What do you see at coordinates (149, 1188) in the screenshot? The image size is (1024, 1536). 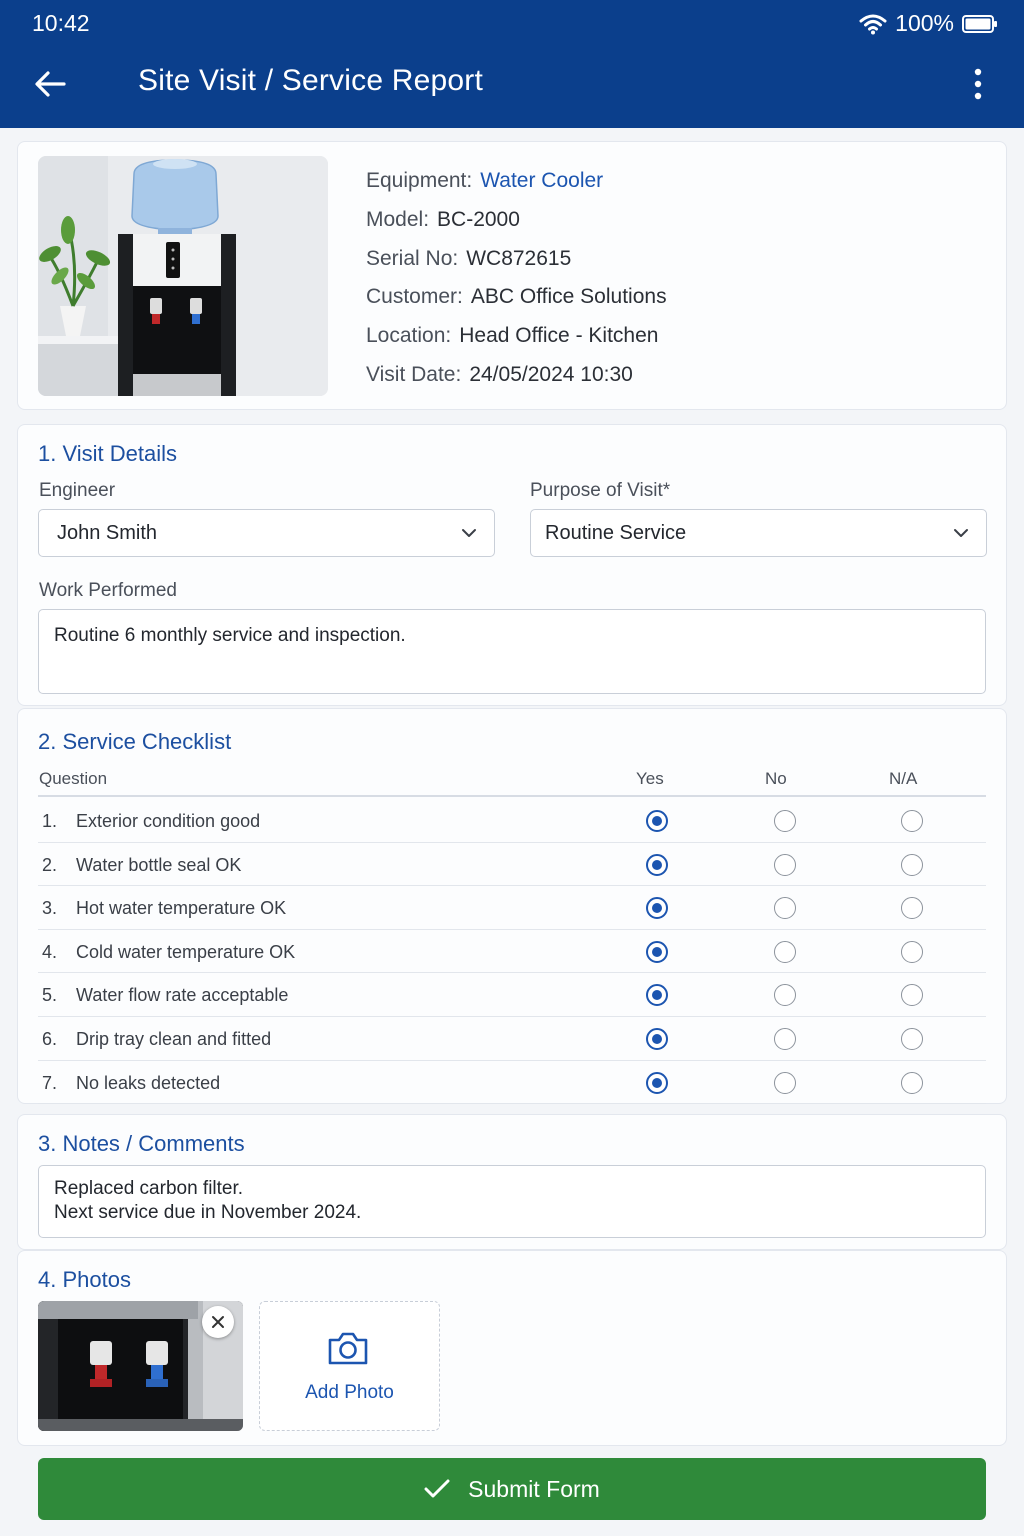 I see `notes-line: Replaced carbon filter.` at bounding box center [149, 1188].